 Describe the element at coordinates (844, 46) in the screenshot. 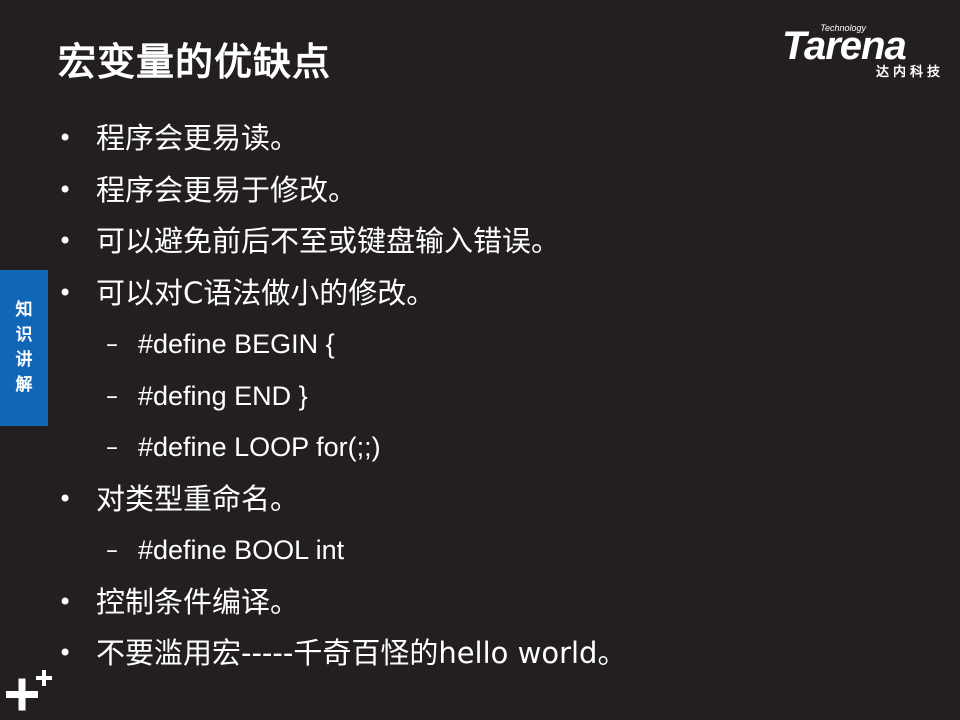

I see `logo-wordmark: Tarena` at that location.